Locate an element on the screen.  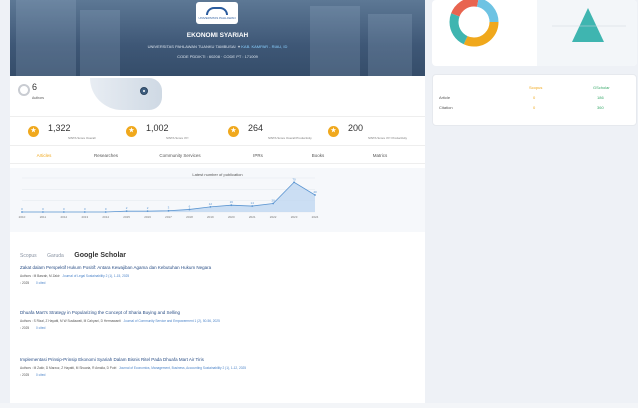
location-pin-icon: ⌖ is located at coordinates (239, 46).